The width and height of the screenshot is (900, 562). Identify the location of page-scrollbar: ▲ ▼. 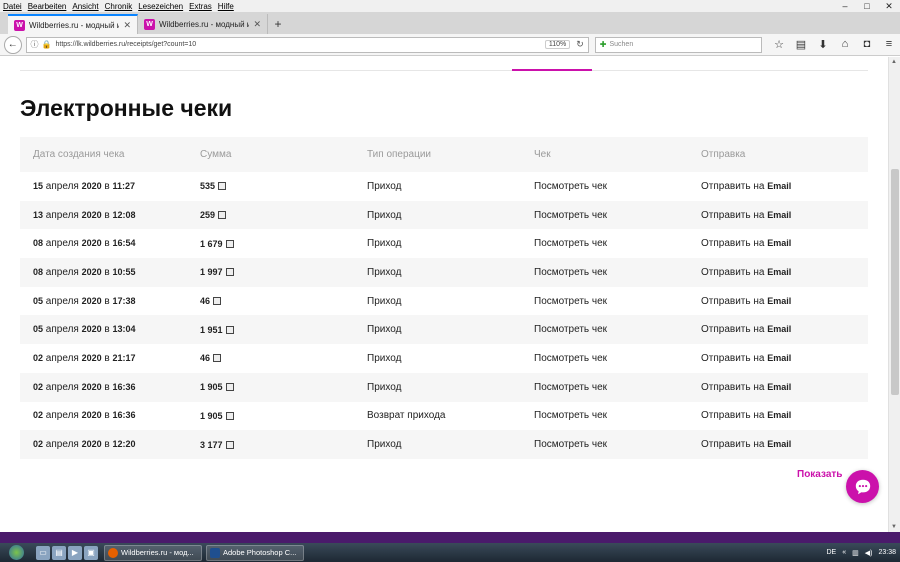
(894, 294).